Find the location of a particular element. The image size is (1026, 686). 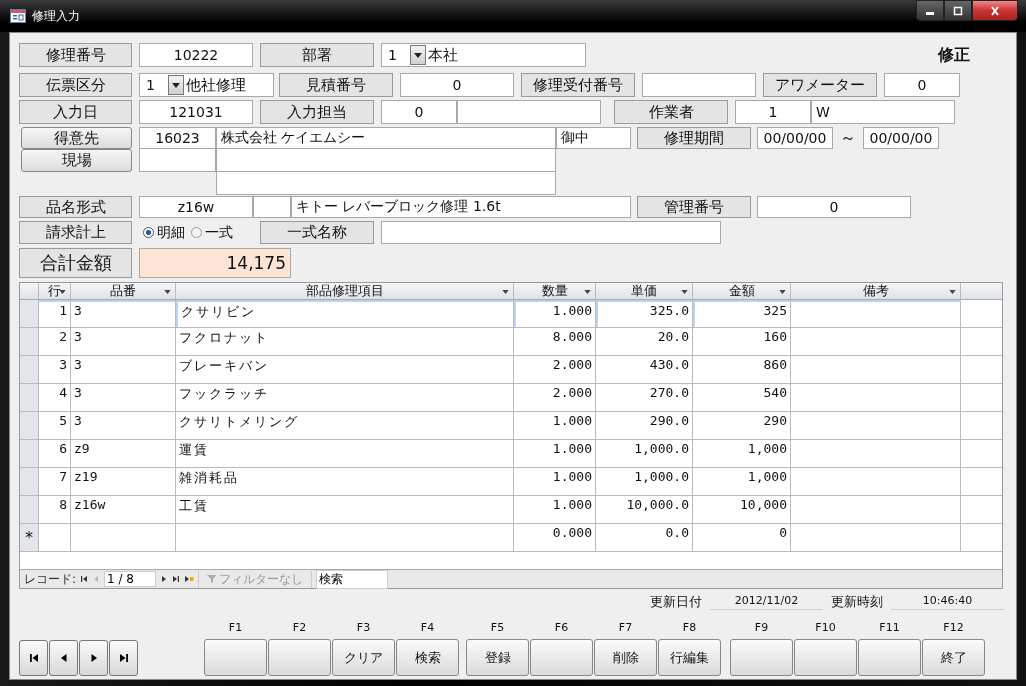

customer-name-field: 株式会社 ケイエムシー is located at coordinates (386, 138).